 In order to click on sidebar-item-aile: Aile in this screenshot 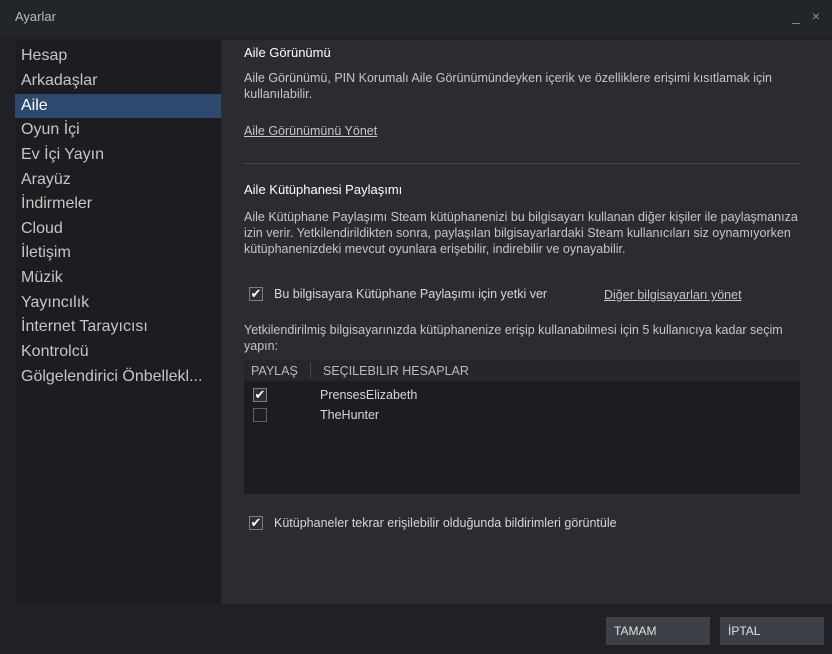, I will do `click(118, 106)`.